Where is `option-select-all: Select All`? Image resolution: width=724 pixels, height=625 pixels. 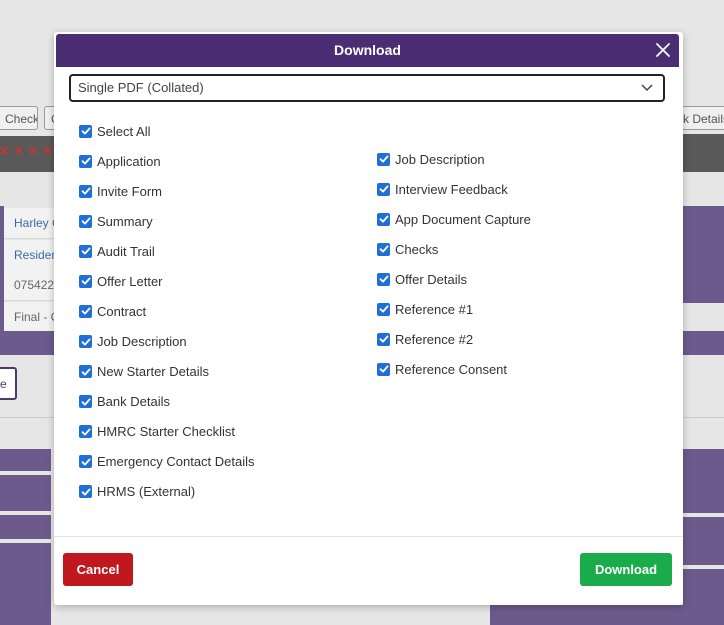
option-select-all: Select All is located at coordinates (114, 131).